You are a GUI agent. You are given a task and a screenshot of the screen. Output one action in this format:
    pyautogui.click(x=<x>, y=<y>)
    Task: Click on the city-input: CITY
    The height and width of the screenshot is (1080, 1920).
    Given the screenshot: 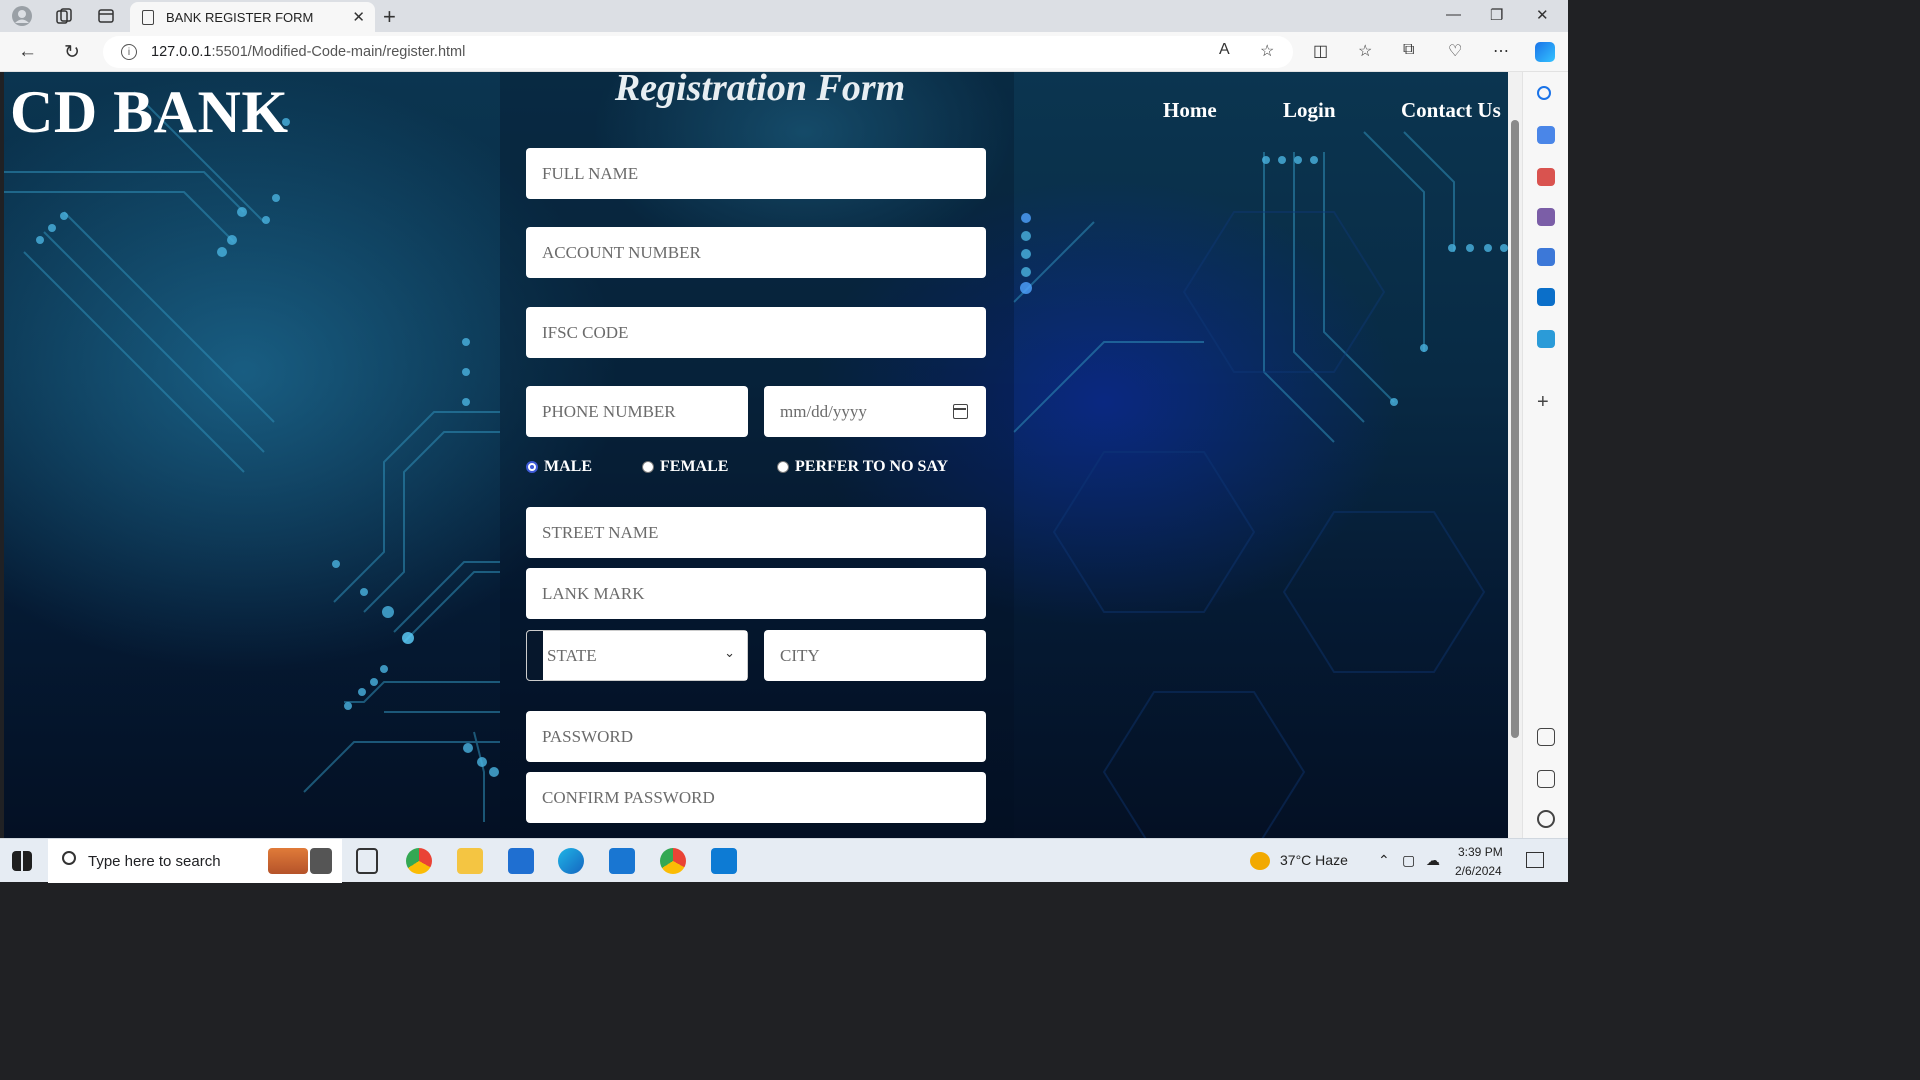 What is the action you would take?
    pyautogui.click(x=875, y=655)
    